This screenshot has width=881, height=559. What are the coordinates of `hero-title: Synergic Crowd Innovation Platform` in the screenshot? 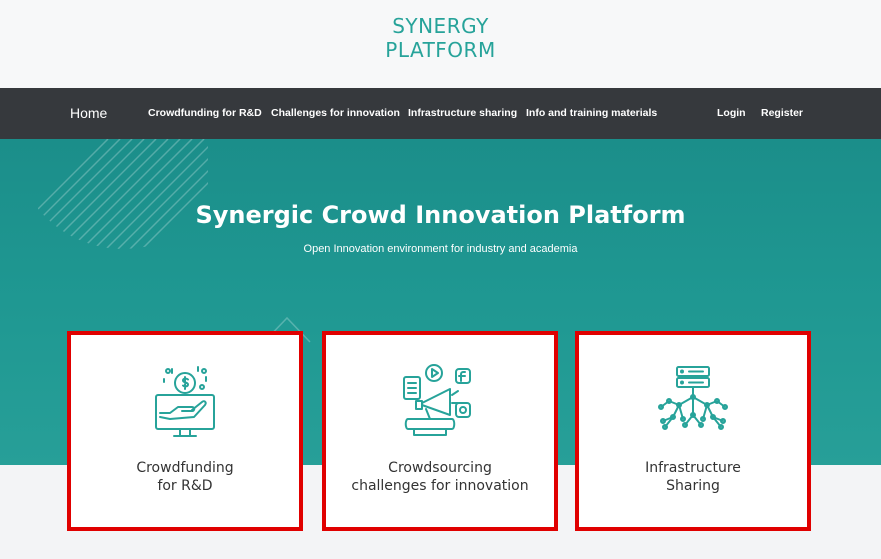 It's located at (440, 215).